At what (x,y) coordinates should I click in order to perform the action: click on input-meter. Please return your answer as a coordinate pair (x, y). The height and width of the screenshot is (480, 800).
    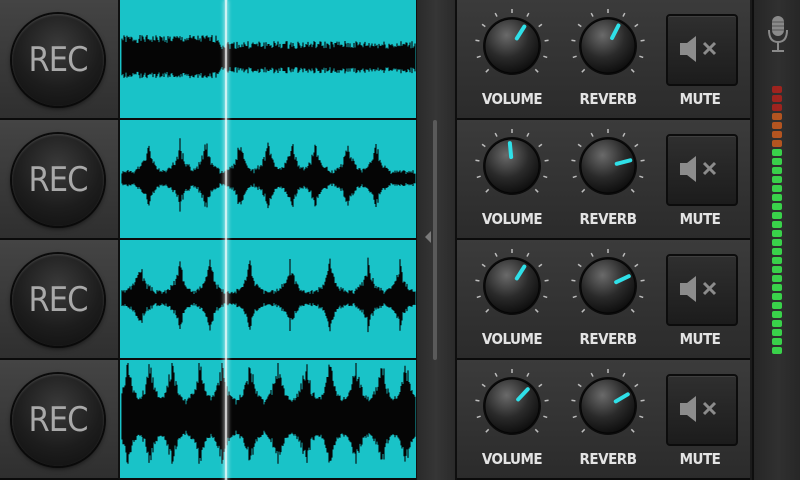
    Looking at the image, I should click on (776, 240).